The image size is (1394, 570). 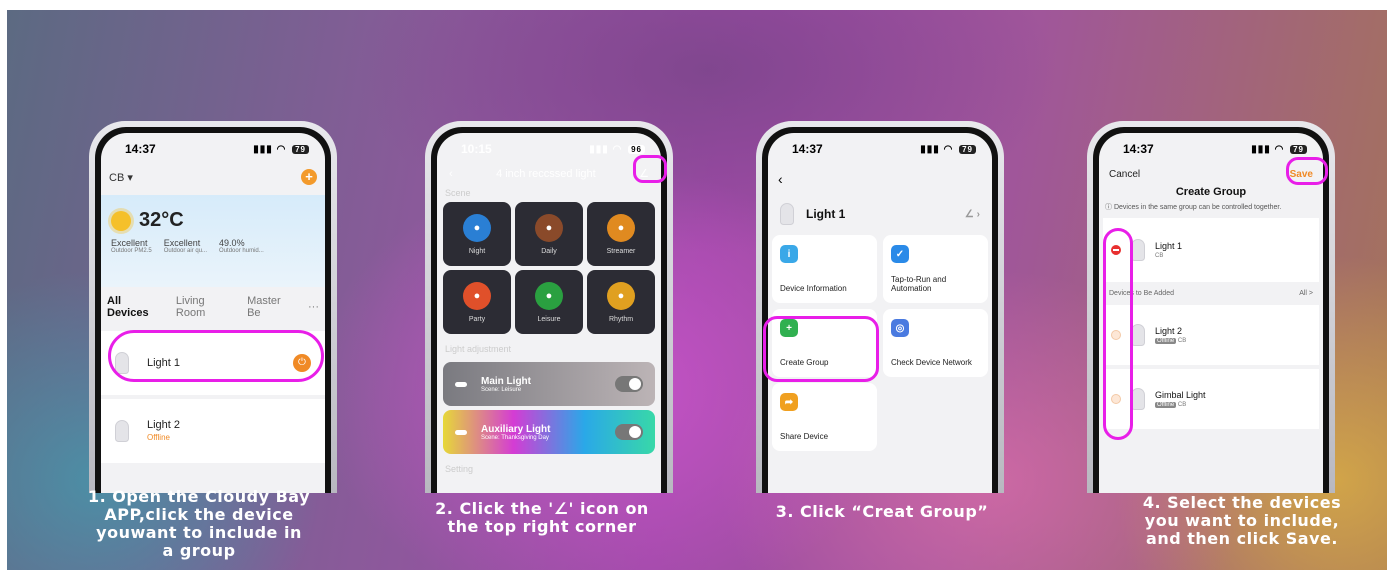 What do you see at coordinates (880, 214) in the screenshot?
I see `device-header: Light 1 ∠ ›` at bounding box center [880, 214].